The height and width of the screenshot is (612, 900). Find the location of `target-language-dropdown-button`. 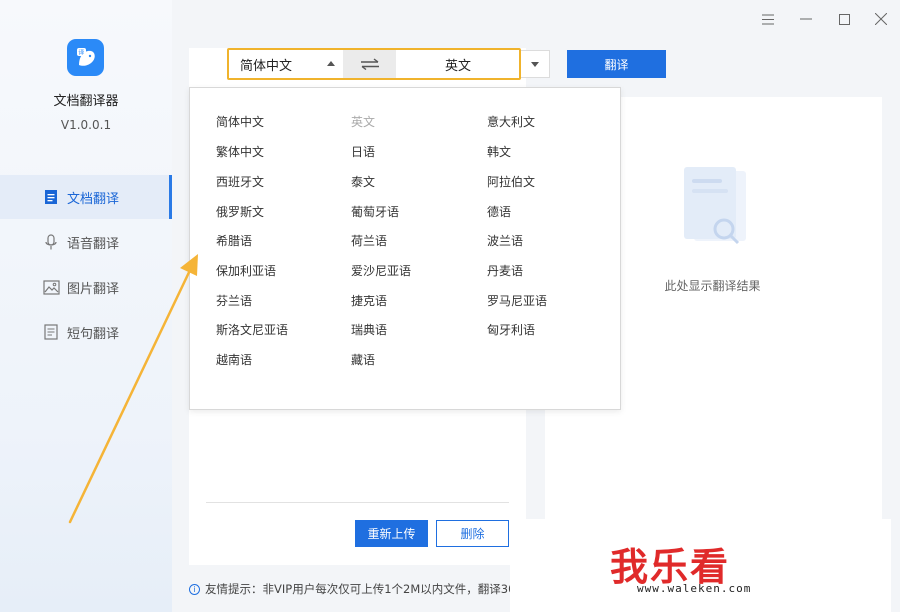

target-language-dropdown-button is located at coordinates (535, 64).